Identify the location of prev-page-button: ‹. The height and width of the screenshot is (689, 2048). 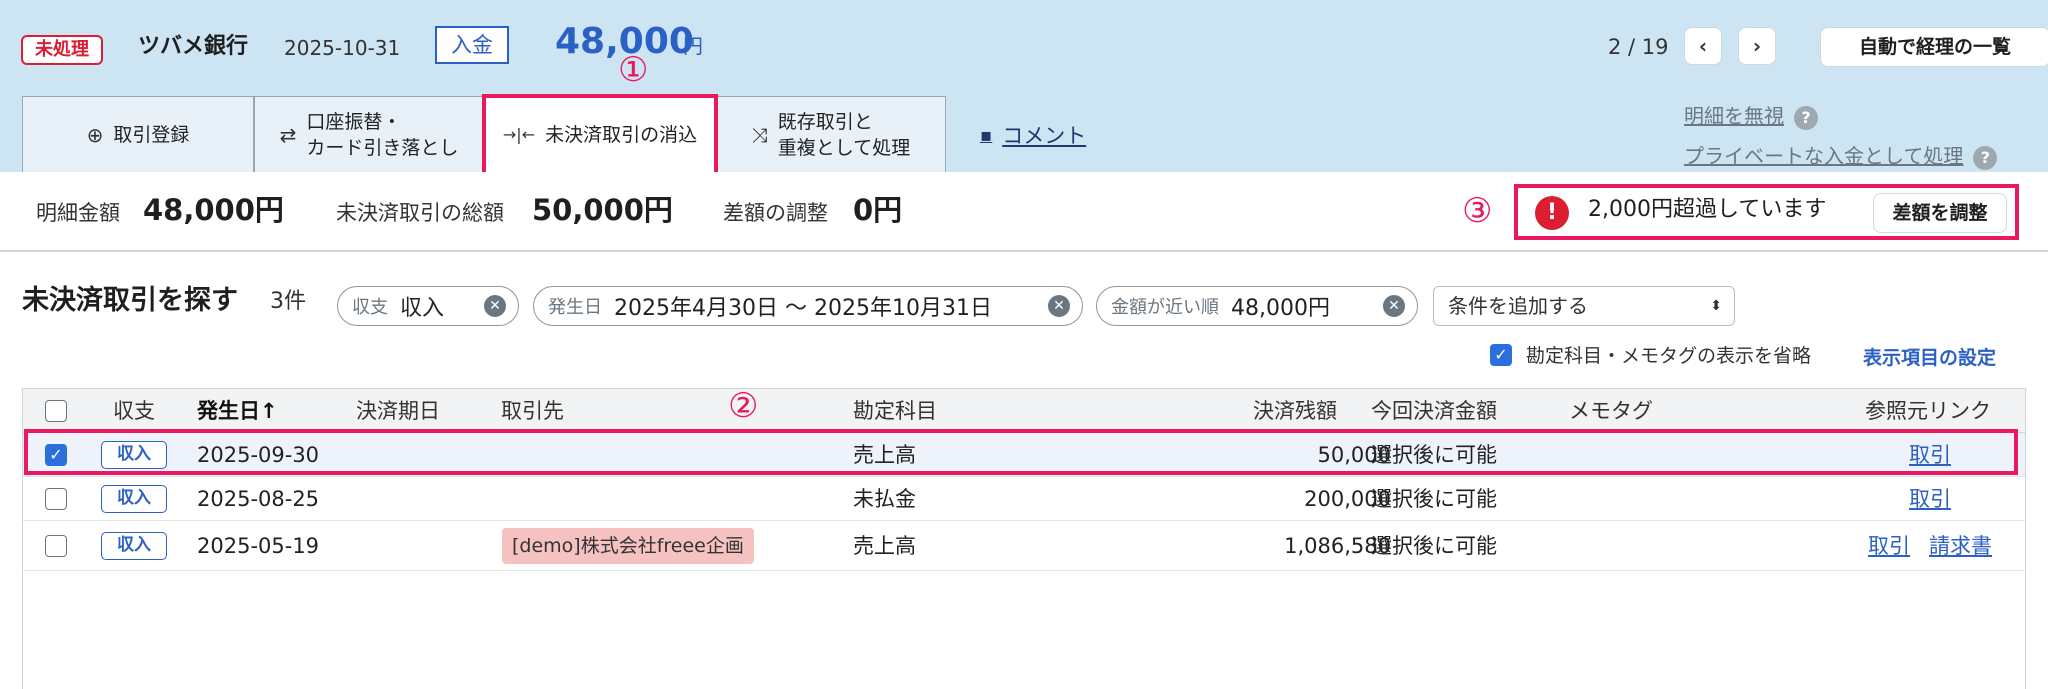
(1703, 46).